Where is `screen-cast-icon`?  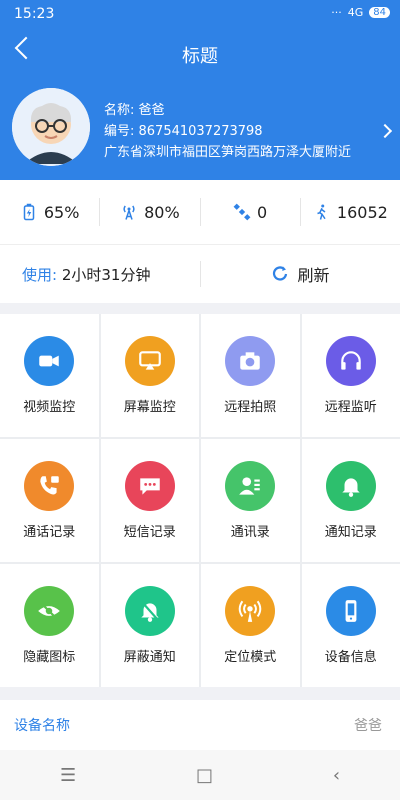 screen-cast-icon is located at coordinates (149, 361).